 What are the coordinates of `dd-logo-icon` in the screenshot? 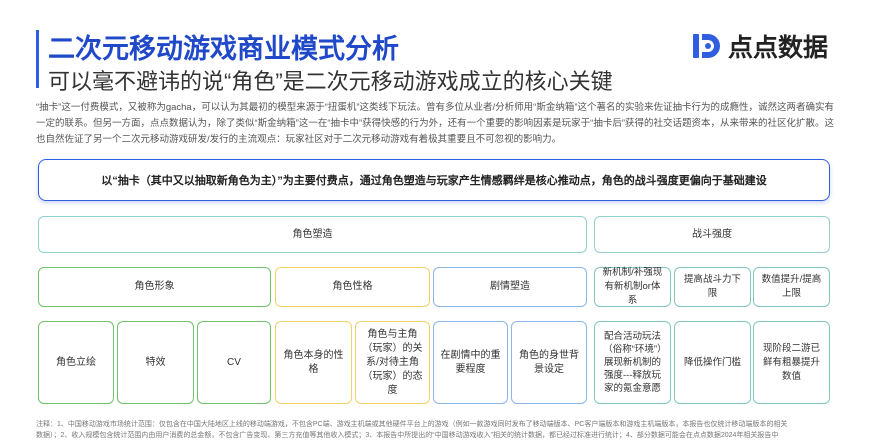 It's located at (707, 46).